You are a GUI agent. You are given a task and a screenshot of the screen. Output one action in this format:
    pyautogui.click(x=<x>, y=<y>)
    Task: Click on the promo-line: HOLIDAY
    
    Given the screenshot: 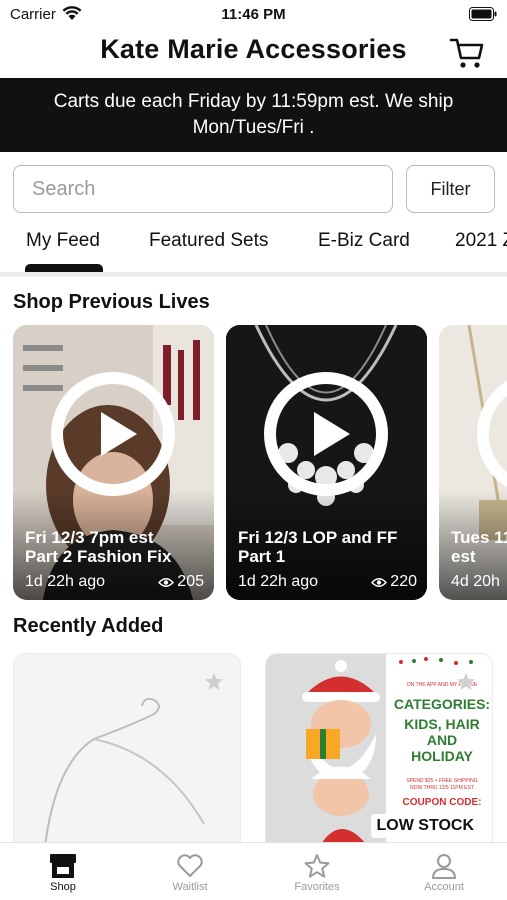 What is the action you would take?
    pyautogui.click(x=442, y=756)
    